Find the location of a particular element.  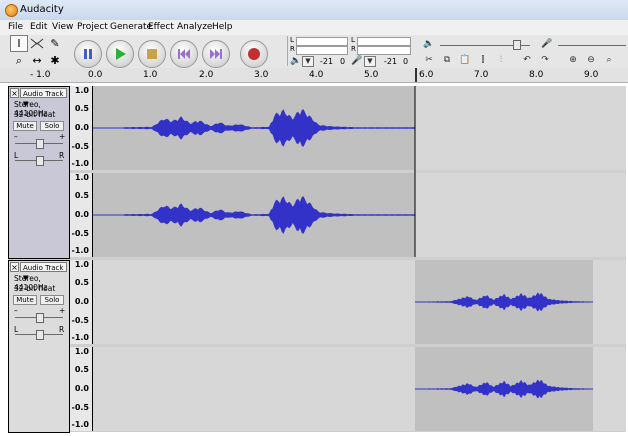

input-meter-left is located at coordinates (384, 41).